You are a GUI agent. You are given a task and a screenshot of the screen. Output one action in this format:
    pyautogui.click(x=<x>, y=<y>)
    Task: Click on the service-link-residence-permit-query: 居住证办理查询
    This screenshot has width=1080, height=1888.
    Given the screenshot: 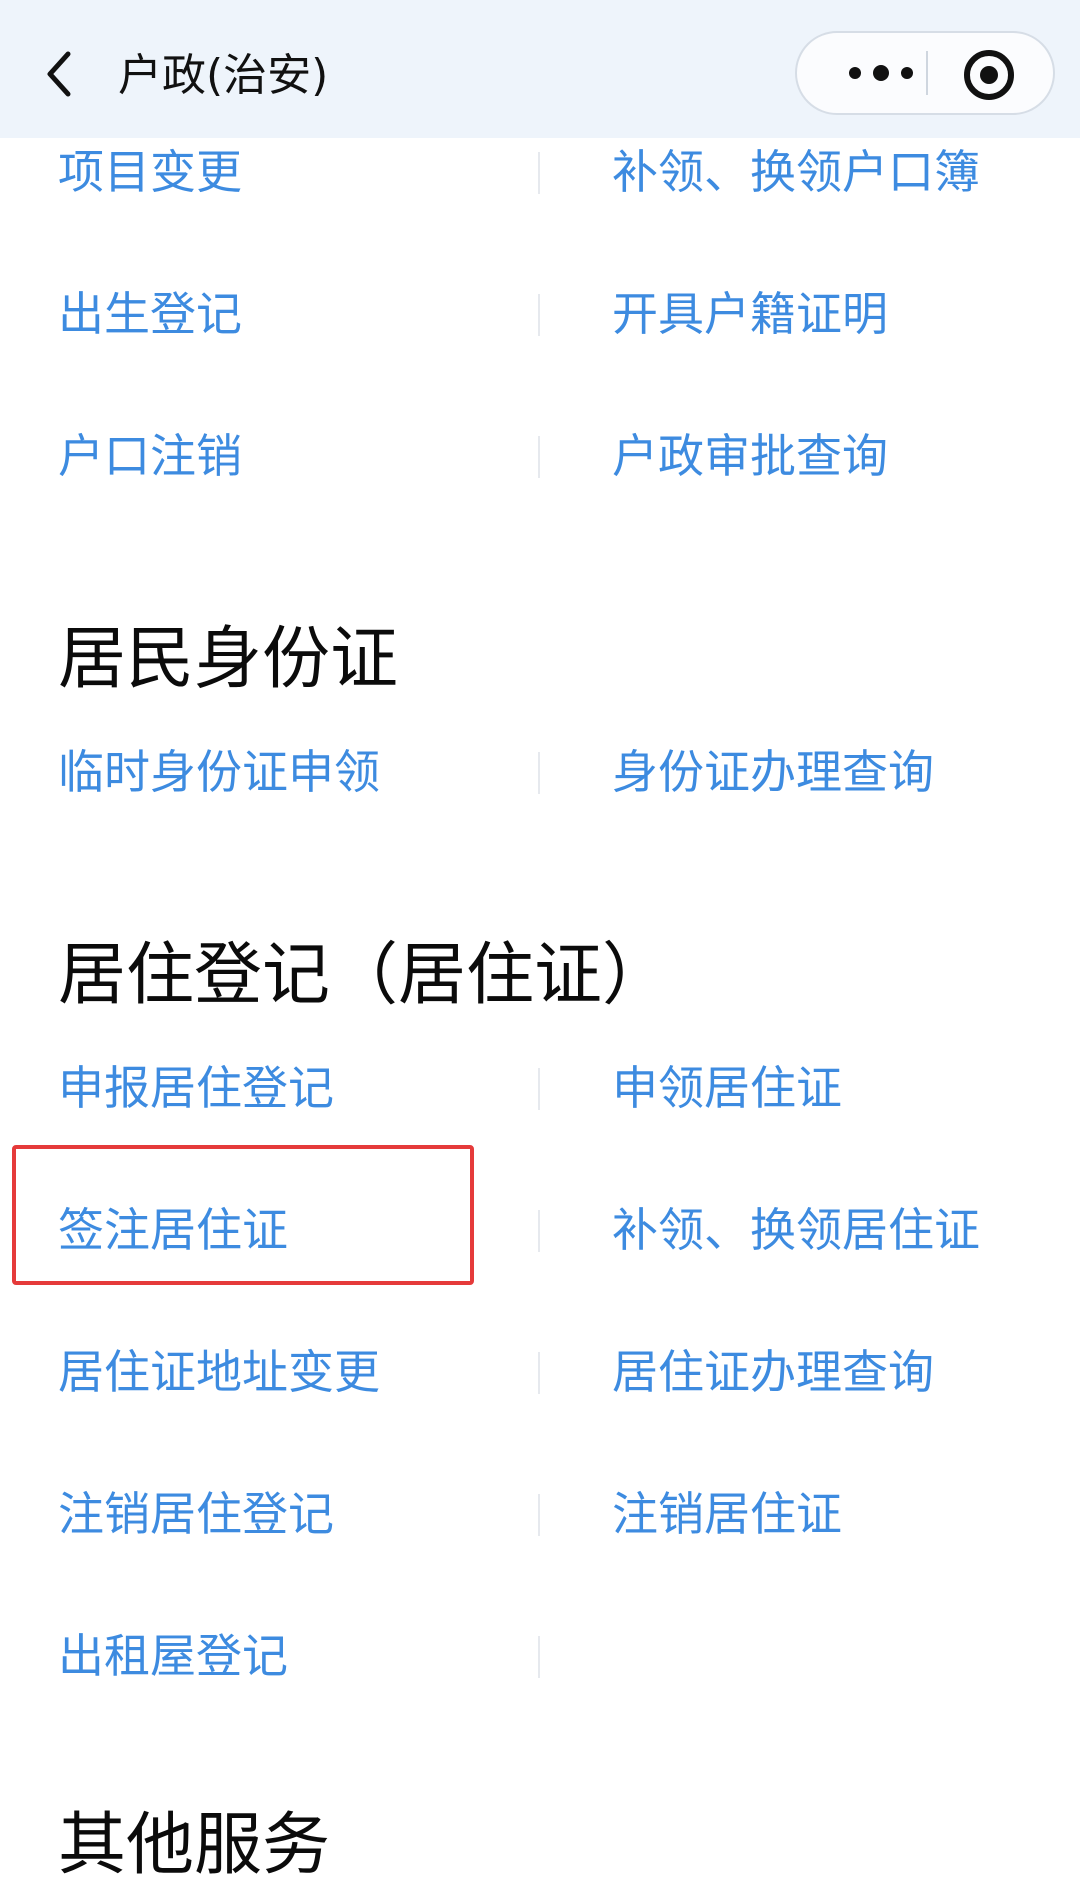 What is the action you would take?
    pyautogui.click(x=773, y=1372)
    